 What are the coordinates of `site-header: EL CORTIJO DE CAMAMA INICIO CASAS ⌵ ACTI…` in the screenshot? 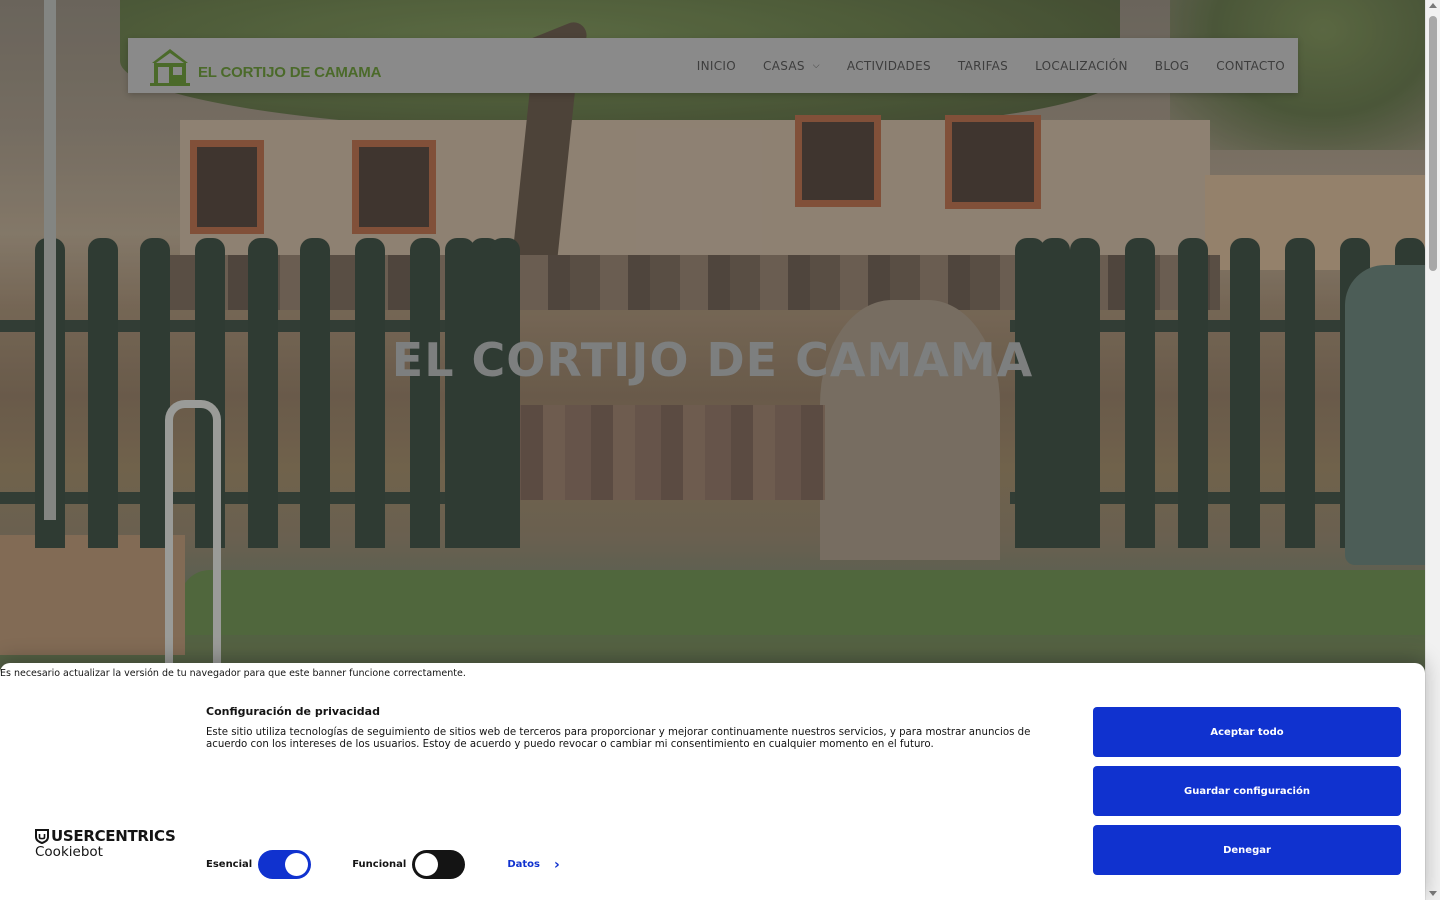 It's located at (713, 65).